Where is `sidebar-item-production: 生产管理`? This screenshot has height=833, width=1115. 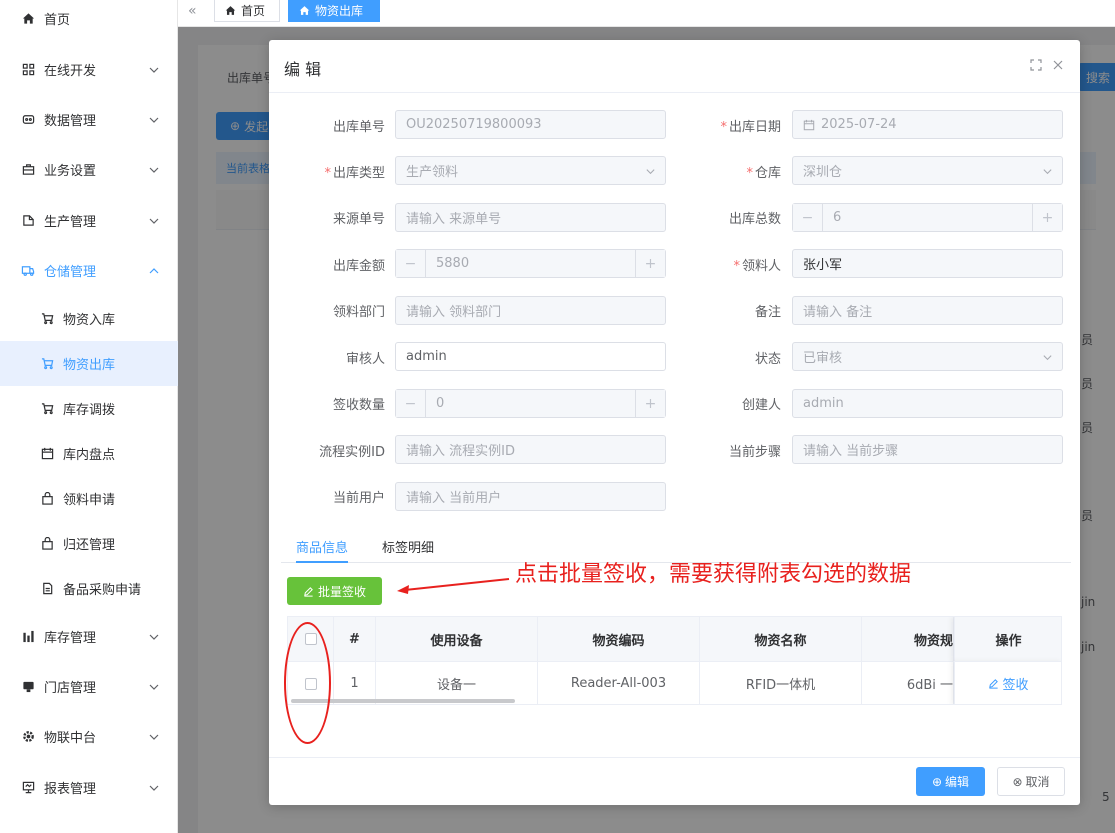
sidebar-item-production: 生产管理 is located at coordinates (89, 220).